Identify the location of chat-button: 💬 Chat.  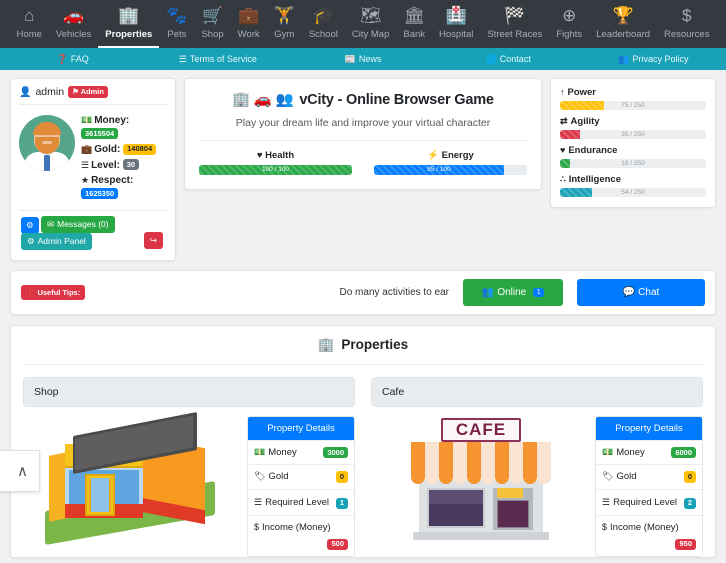
(641, 292).